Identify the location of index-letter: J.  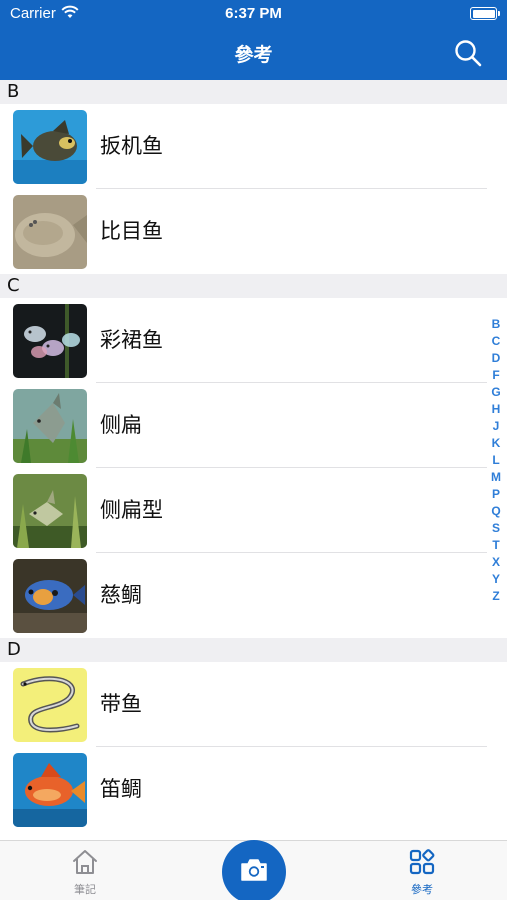
(496, 426).